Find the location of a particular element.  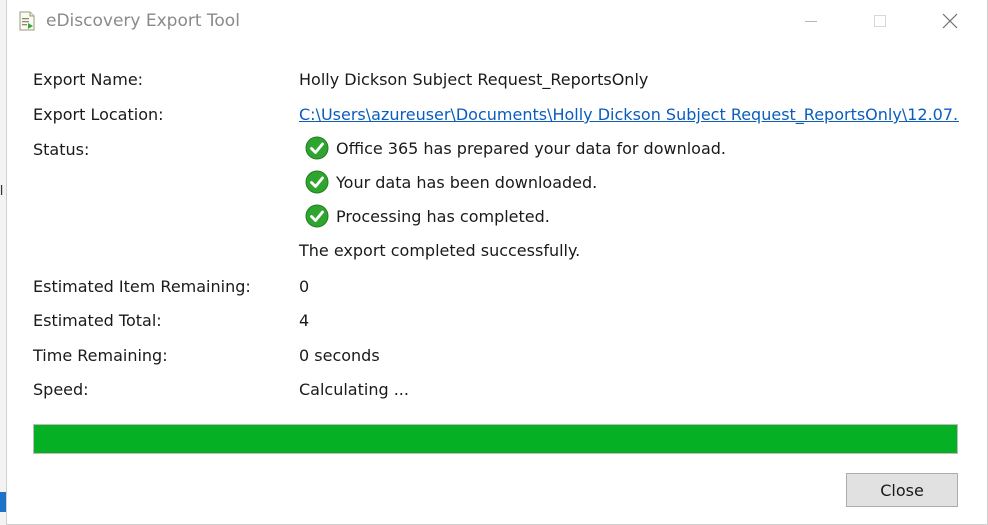

estimated-total-label: Estimated Total: is located at coordinates (97, 320).